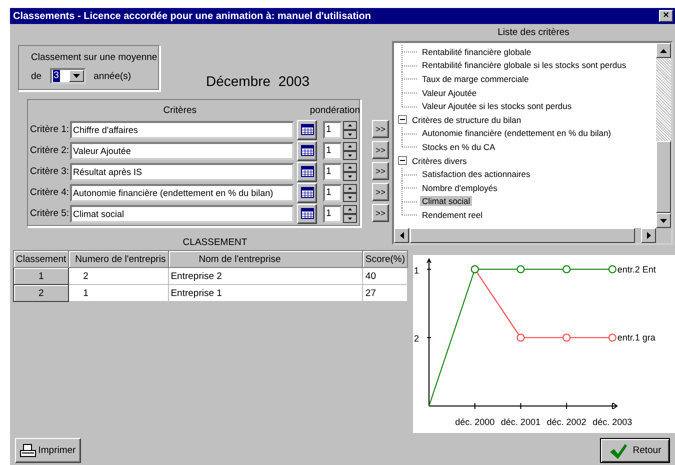 This screenshot has width=675, height=465. Describe the element at coordinates (182, 213) in the screenshot. I see `criterion-field: Climat social` at that location.